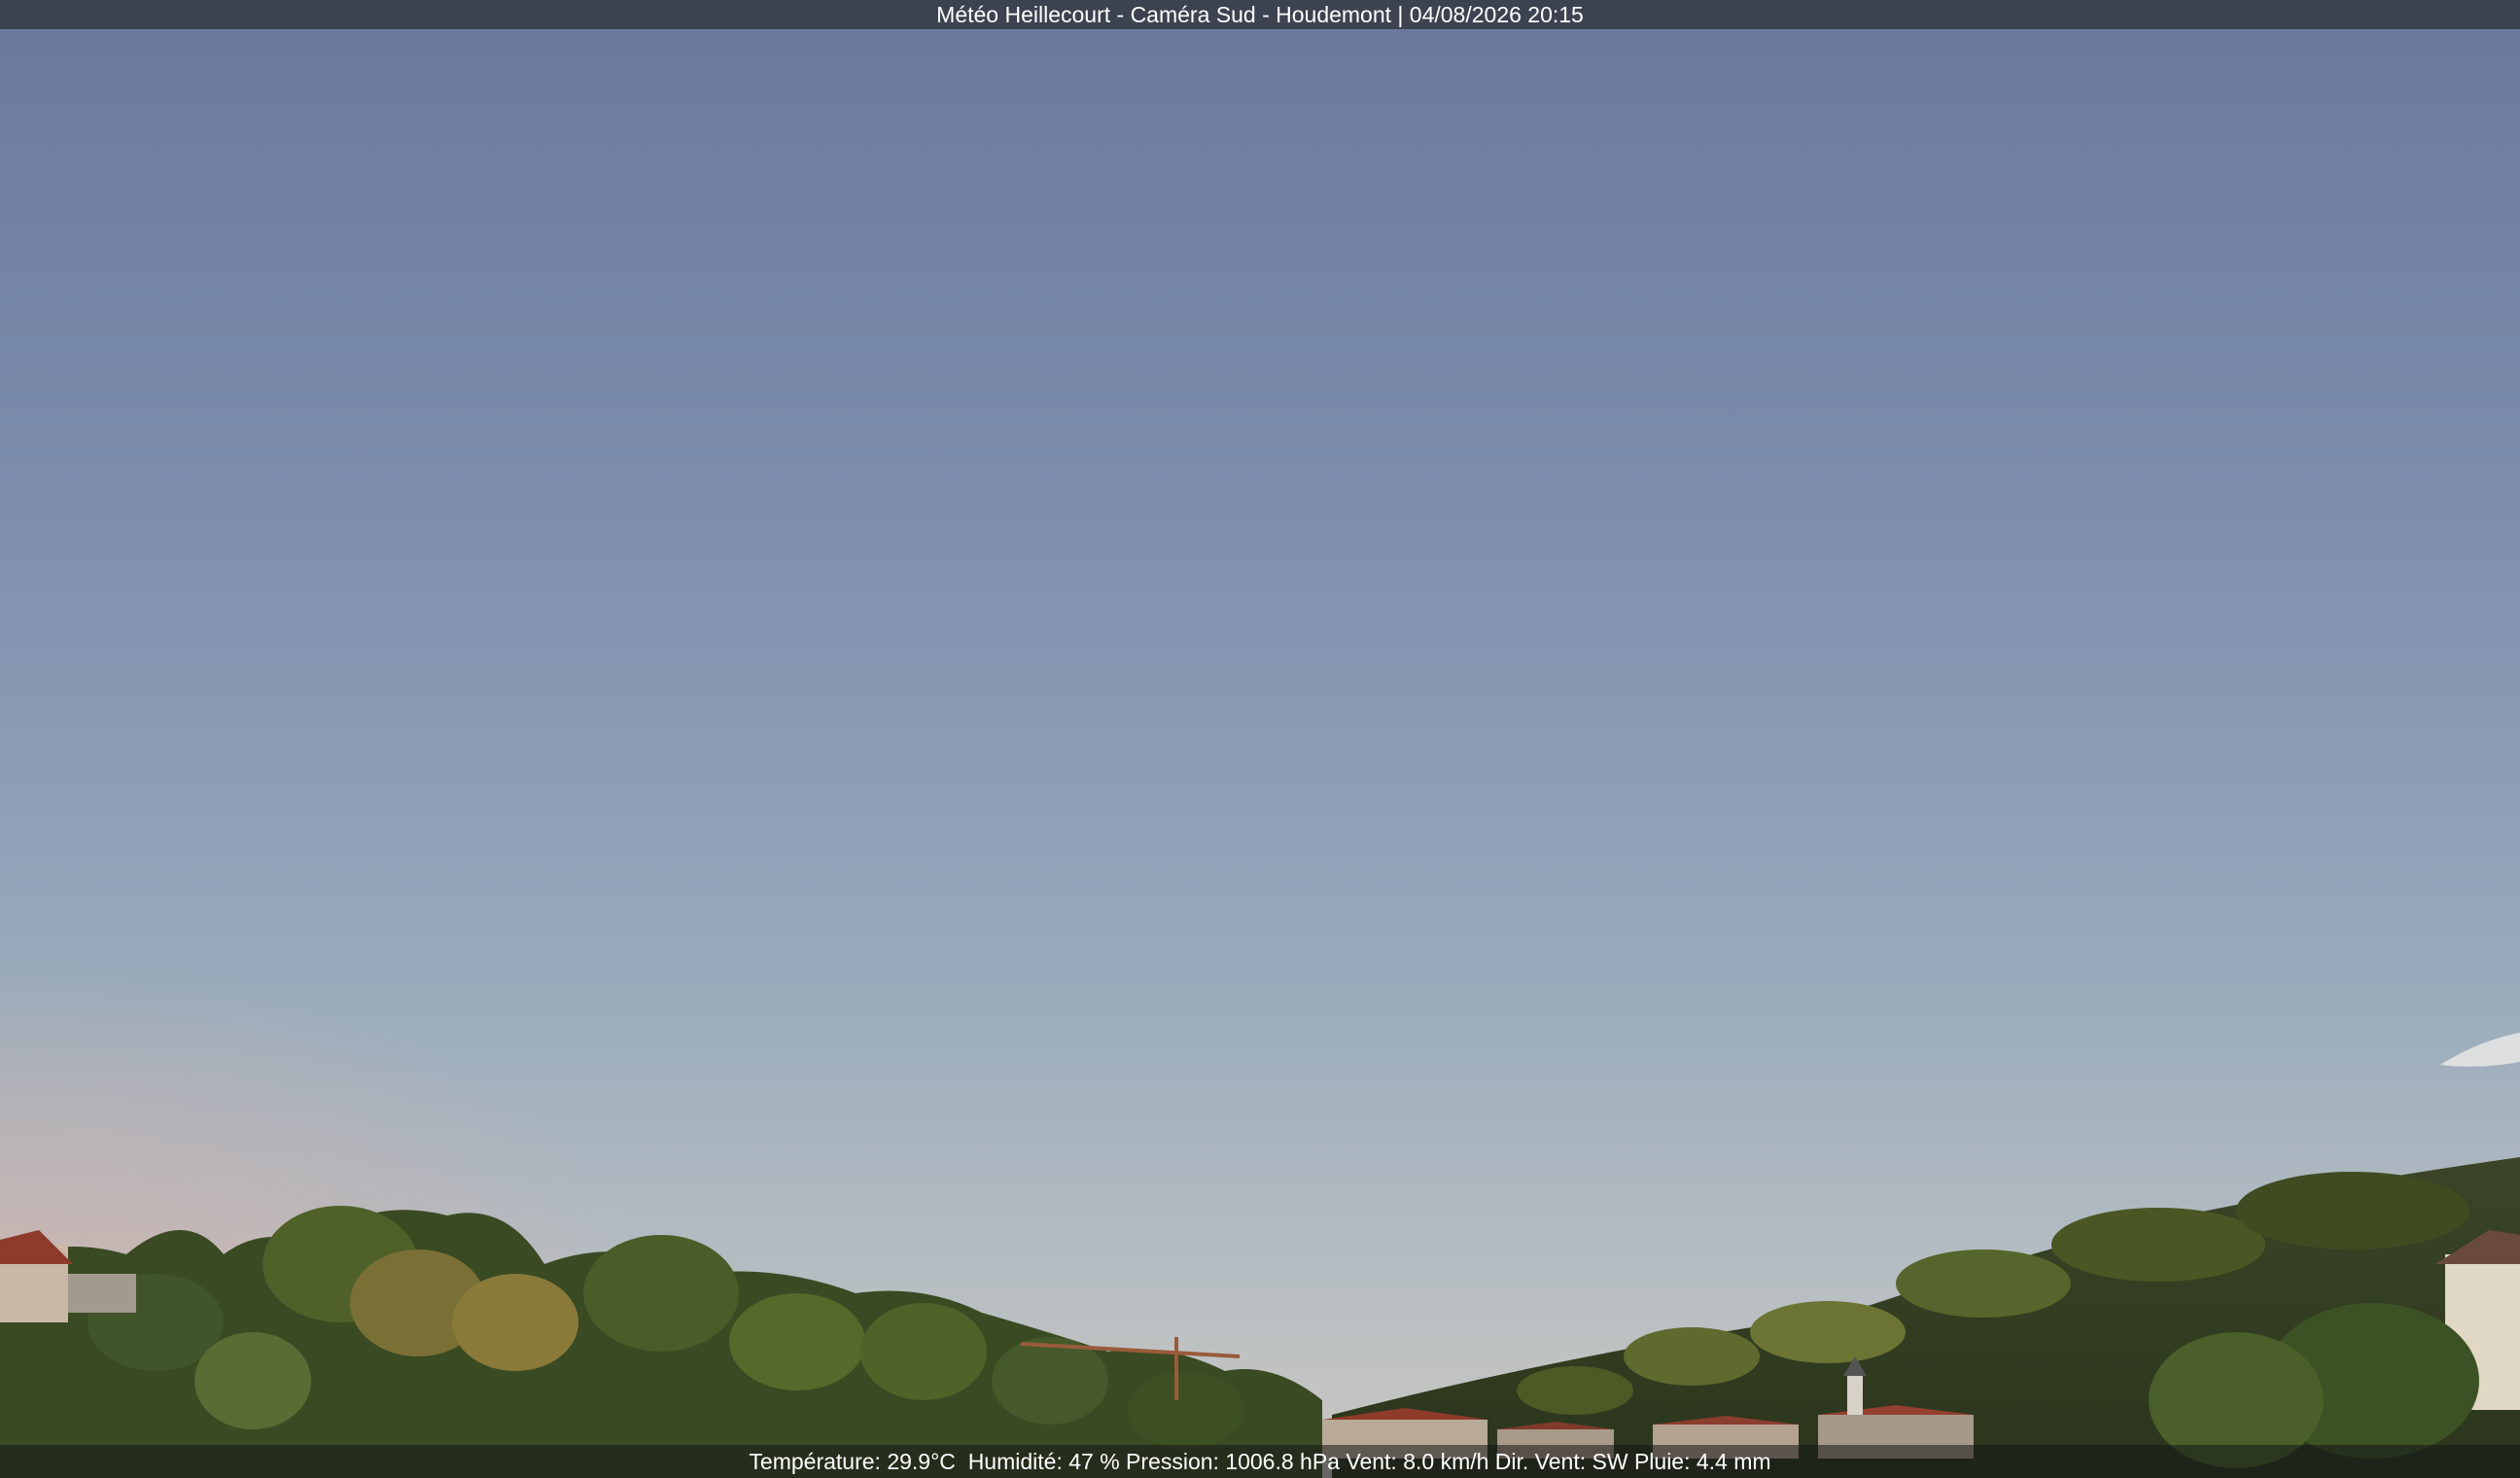 This screenshot has height=1478, width=2520. I want to click on wind-speed-reading: Vent: 8.0 km/h, so click(1417, 1461).